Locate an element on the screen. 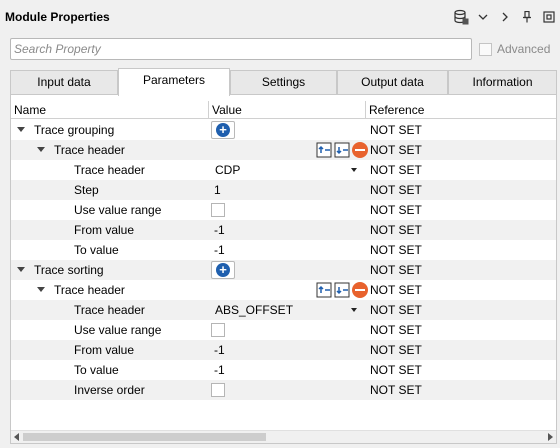 The width and height of the screenshot is (560, 448). title-bar-icons is located at coordinates (505, 17).